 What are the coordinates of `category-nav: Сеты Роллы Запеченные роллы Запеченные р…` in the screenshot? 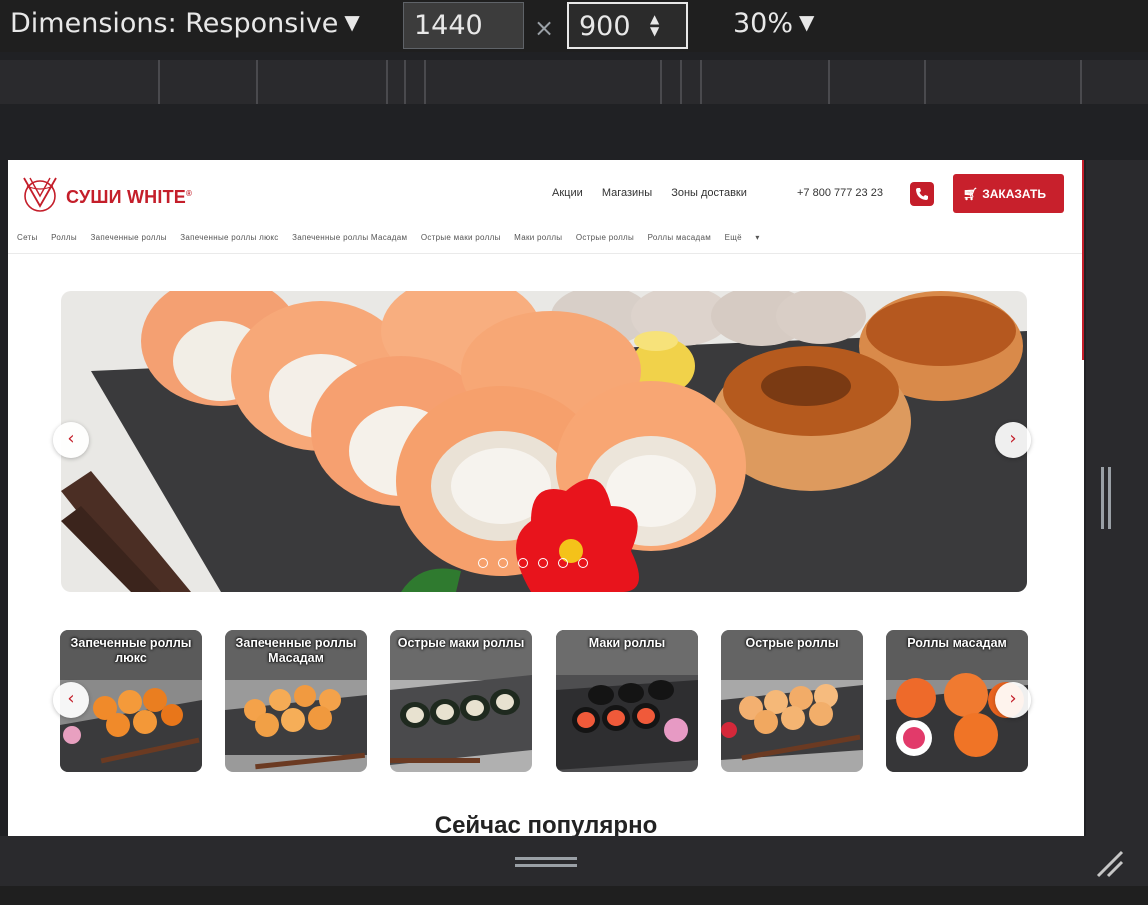 It's located at (399, 237).